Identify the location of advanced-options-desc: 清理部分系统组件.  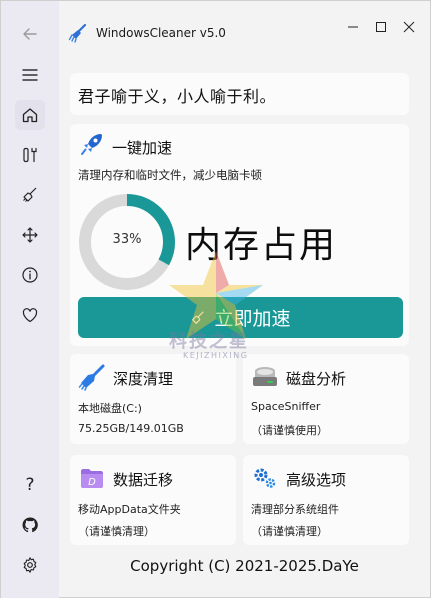
(295, 509).